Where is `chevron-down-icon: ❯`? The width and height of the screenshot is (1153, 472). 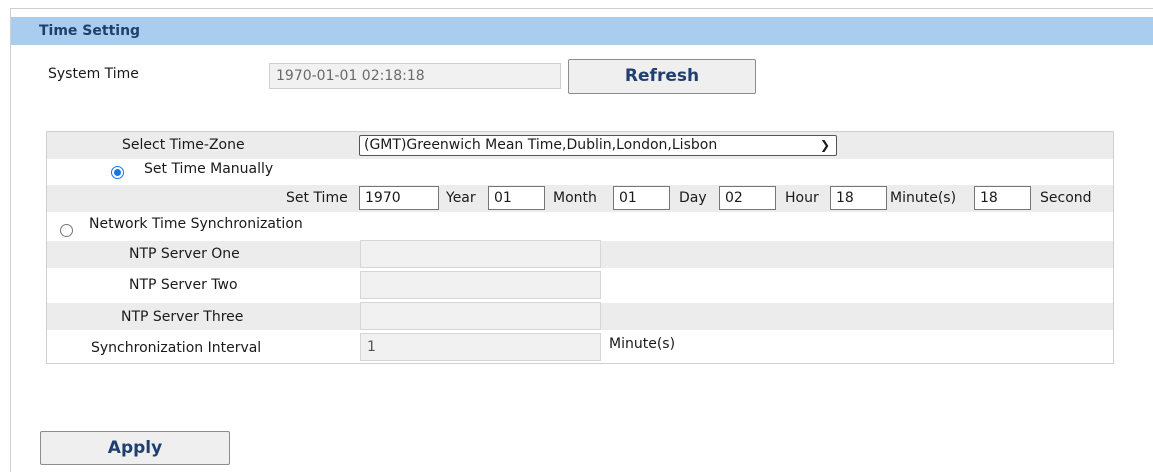
chevron-down-icon: ❯ is located at coordinates (824, 145).